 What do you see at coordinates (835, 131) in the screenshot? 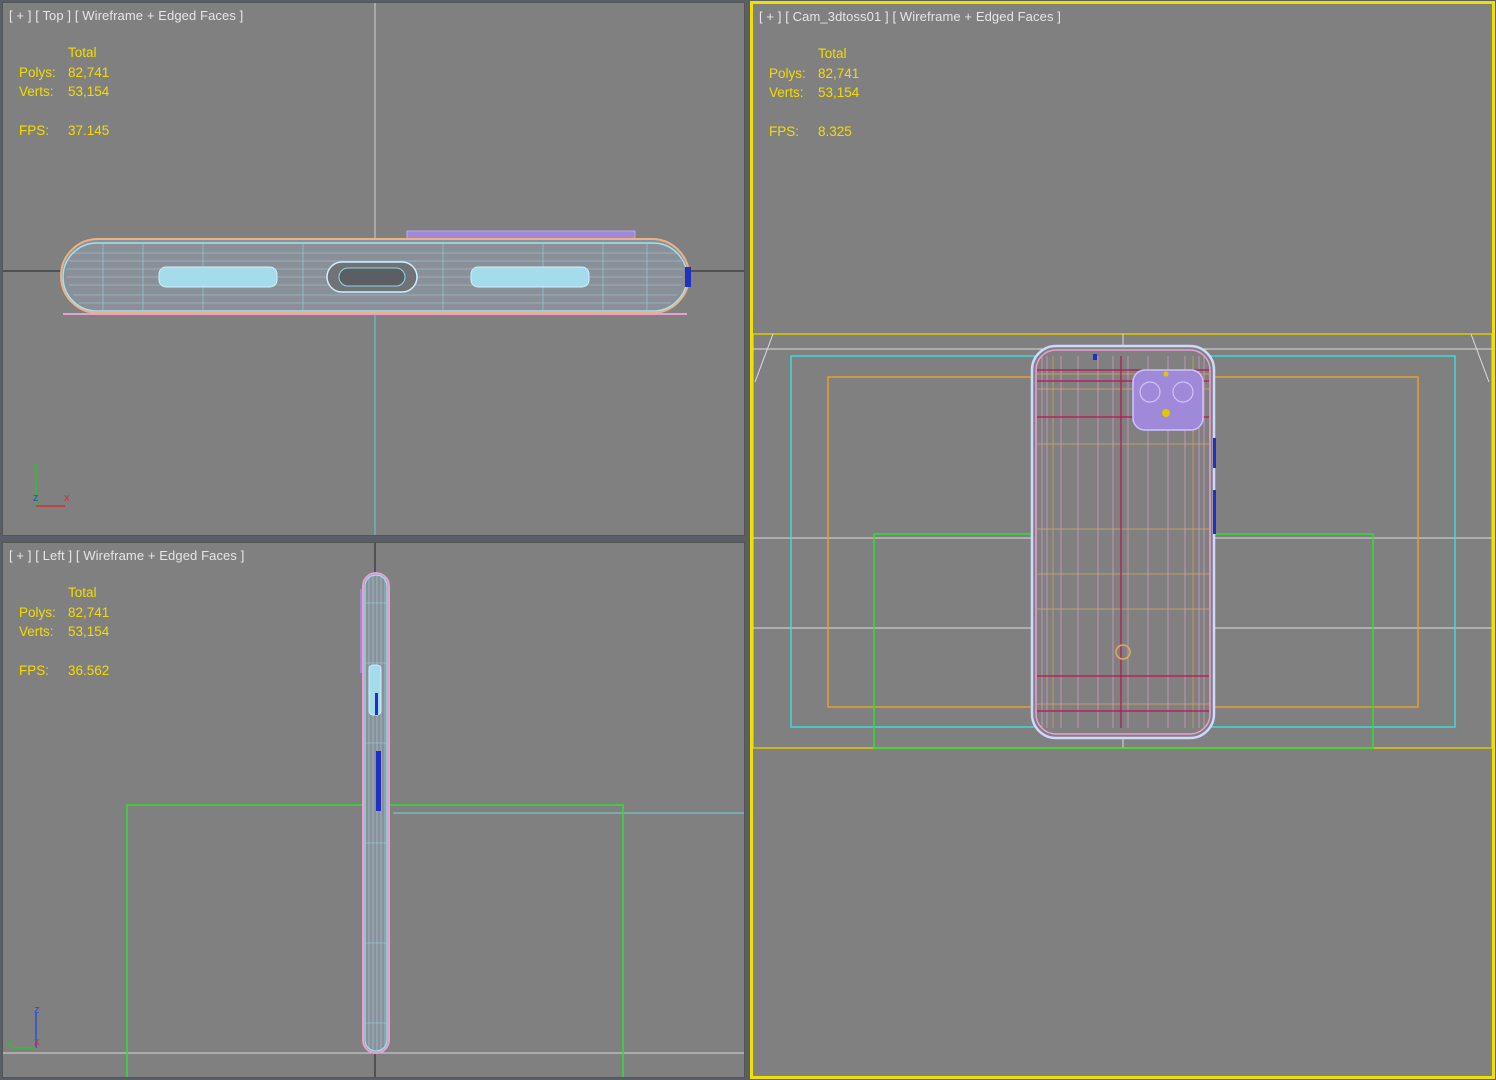
I see `fps-value: 8.325` at bounding box center [835, 131].